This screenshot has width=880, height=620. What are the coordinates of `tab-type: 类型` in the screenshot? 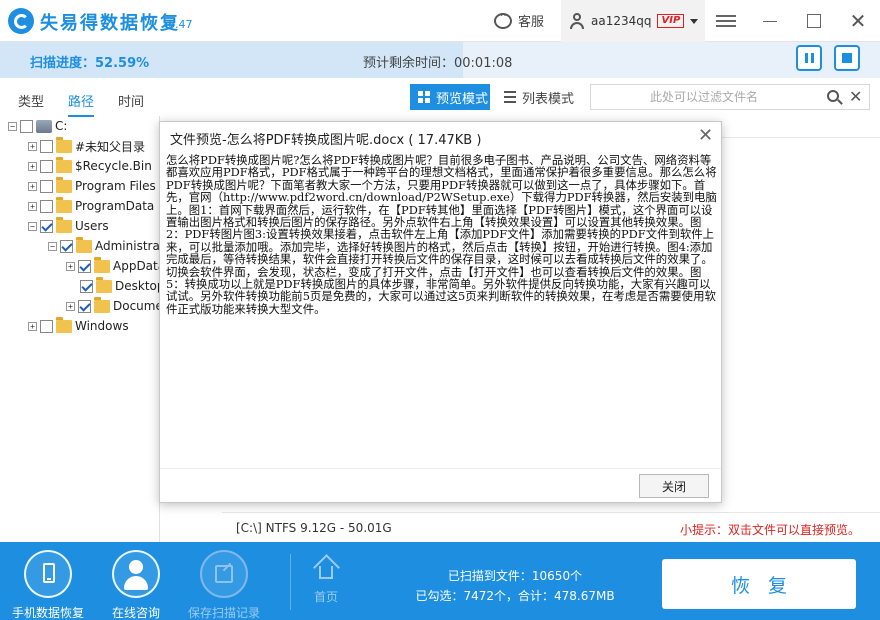 It's located at (31, 100).